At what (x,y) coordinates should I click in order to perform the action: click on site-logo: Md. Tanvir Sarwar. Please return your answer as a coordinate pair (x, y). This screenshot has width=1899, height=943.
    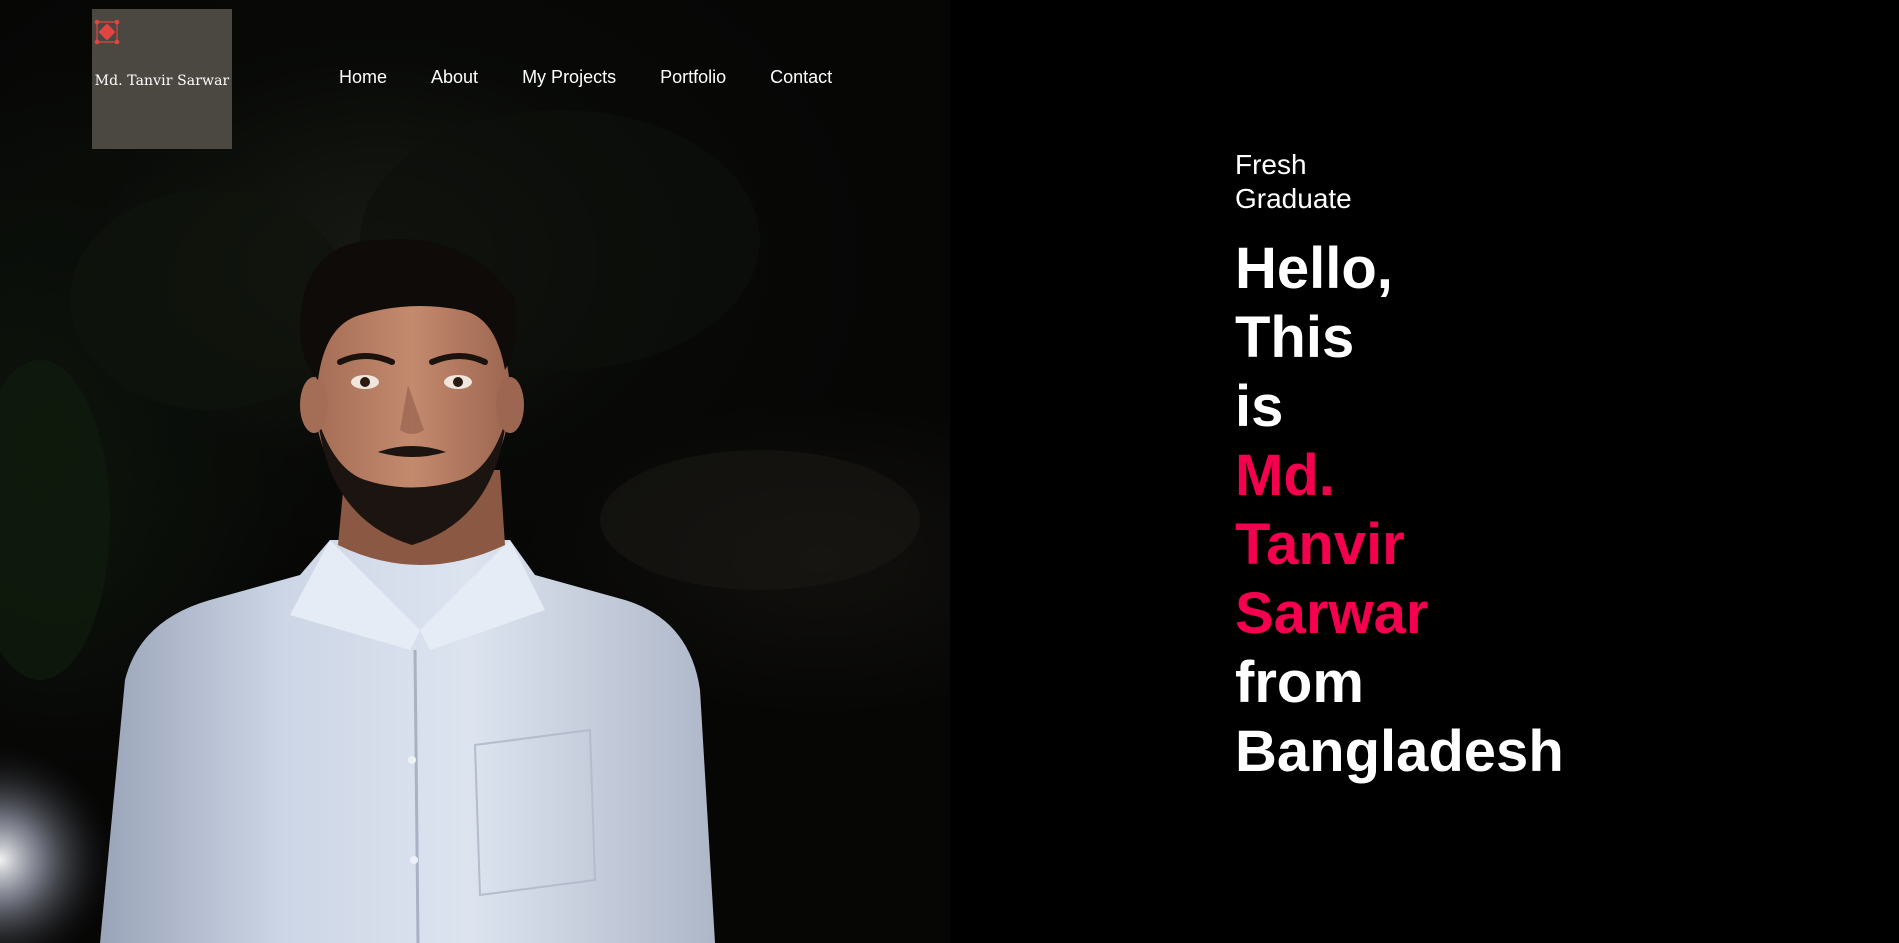
    Looking at the image, I should click on (162, 79).